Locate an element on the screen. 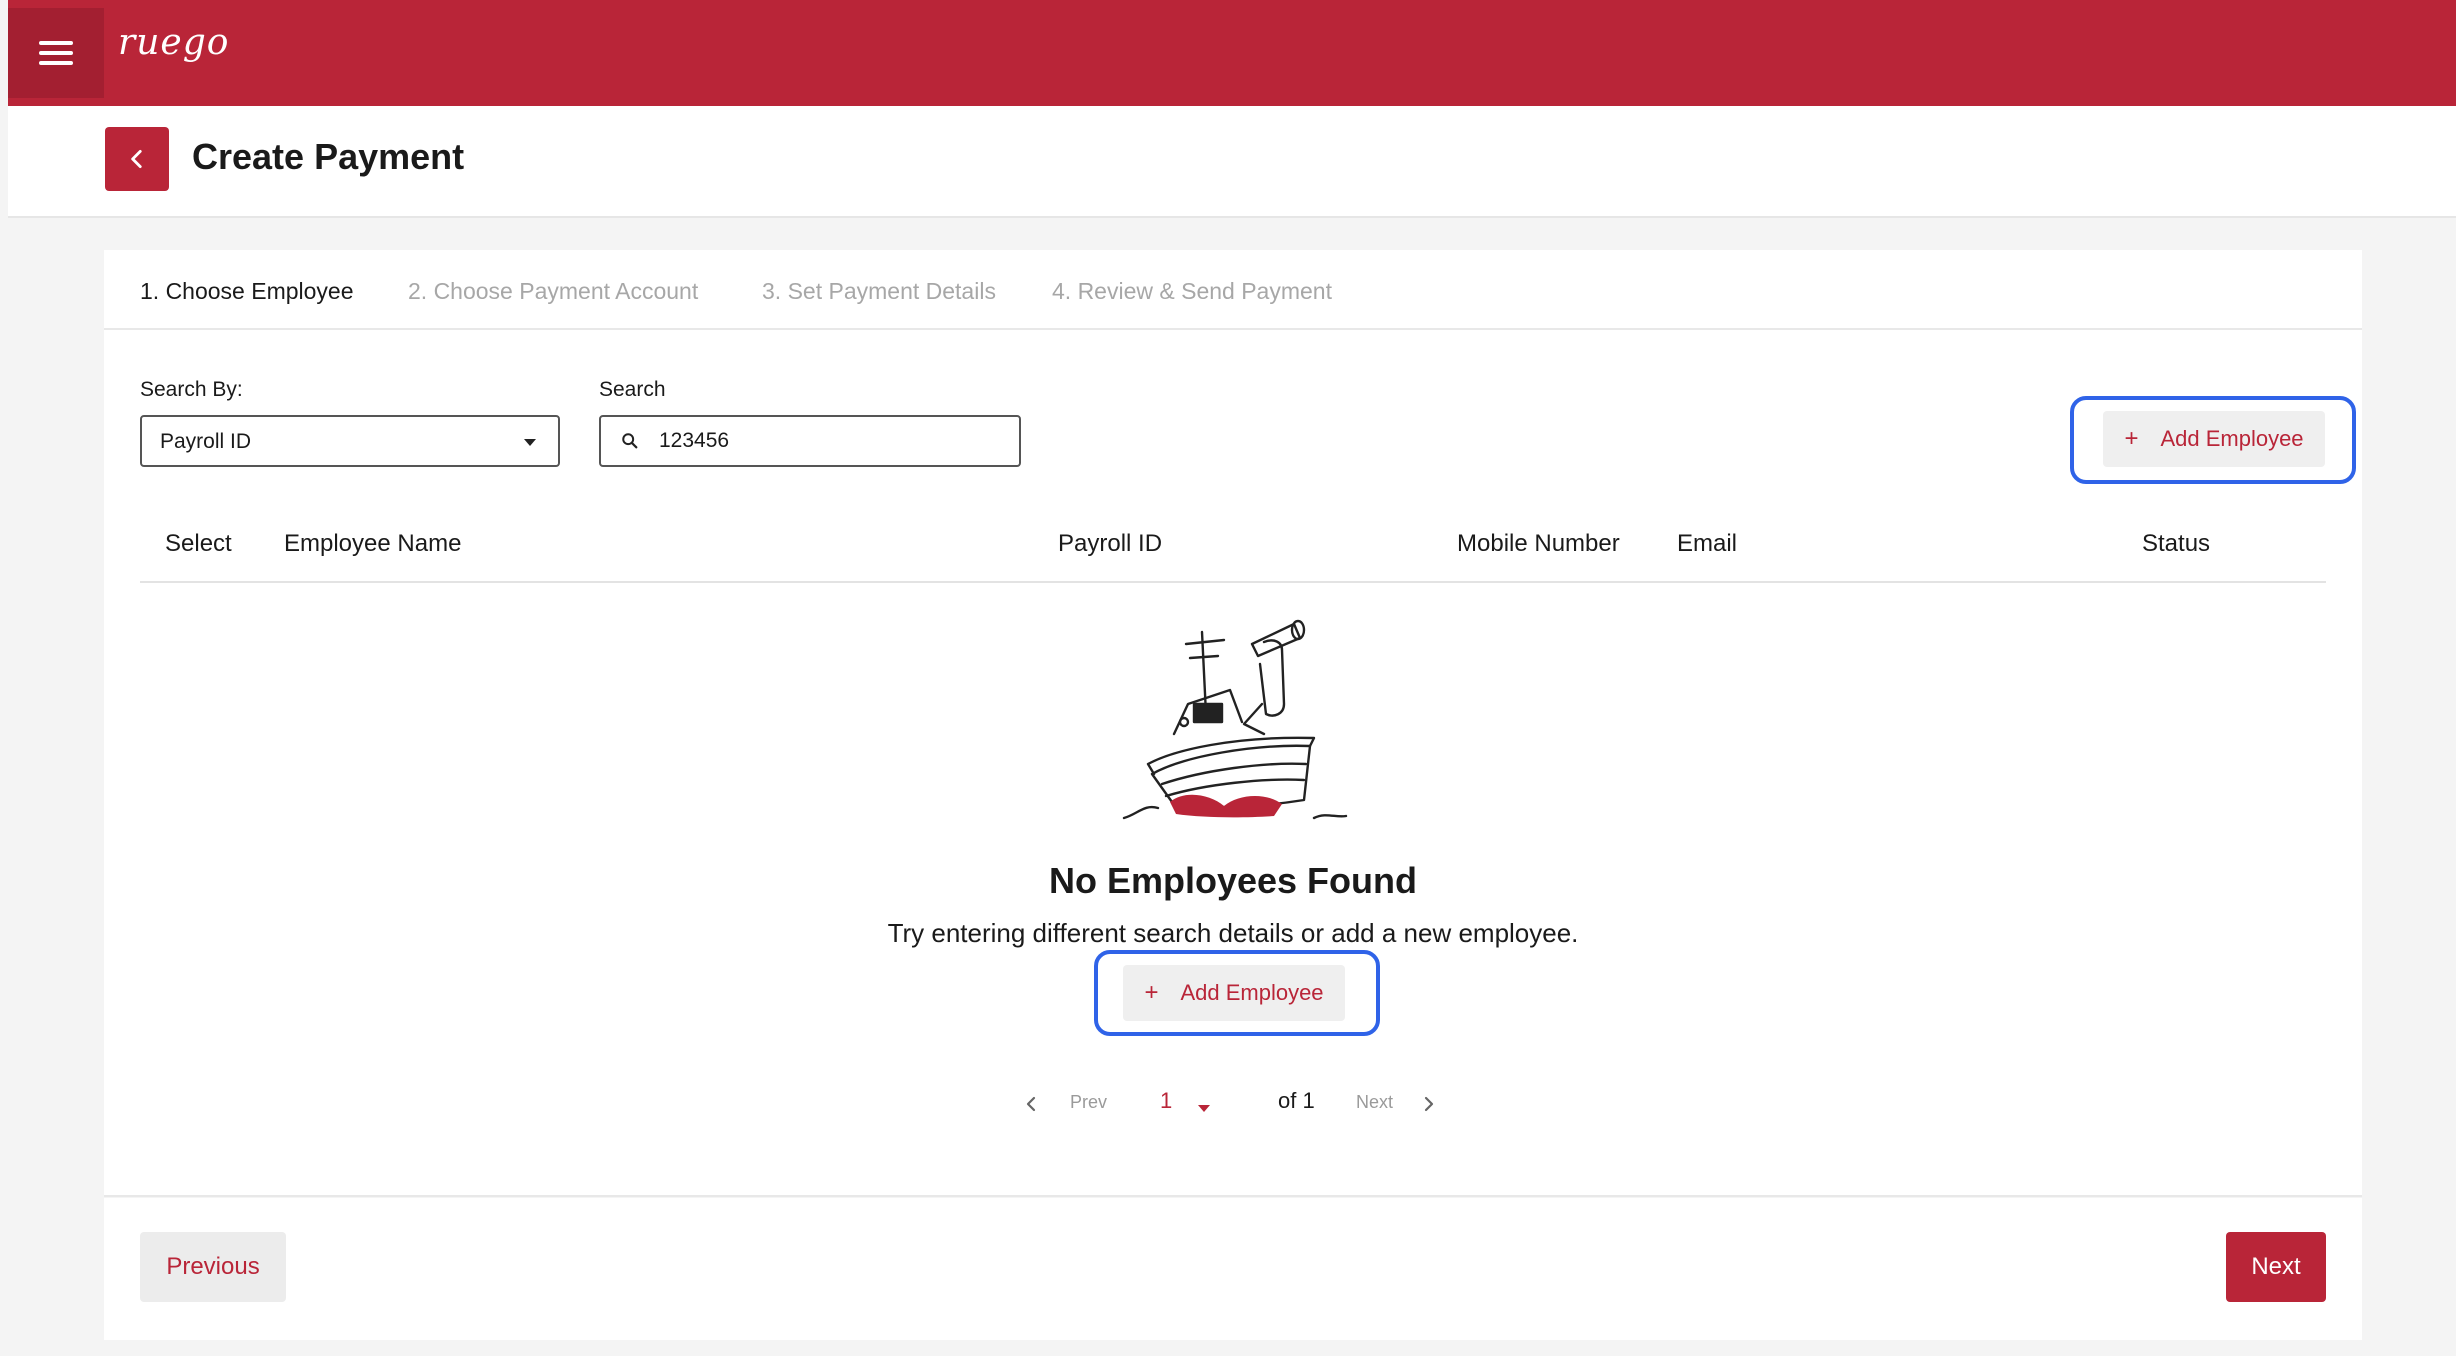  next-button: Next is located at coordinates (2276, 1267).